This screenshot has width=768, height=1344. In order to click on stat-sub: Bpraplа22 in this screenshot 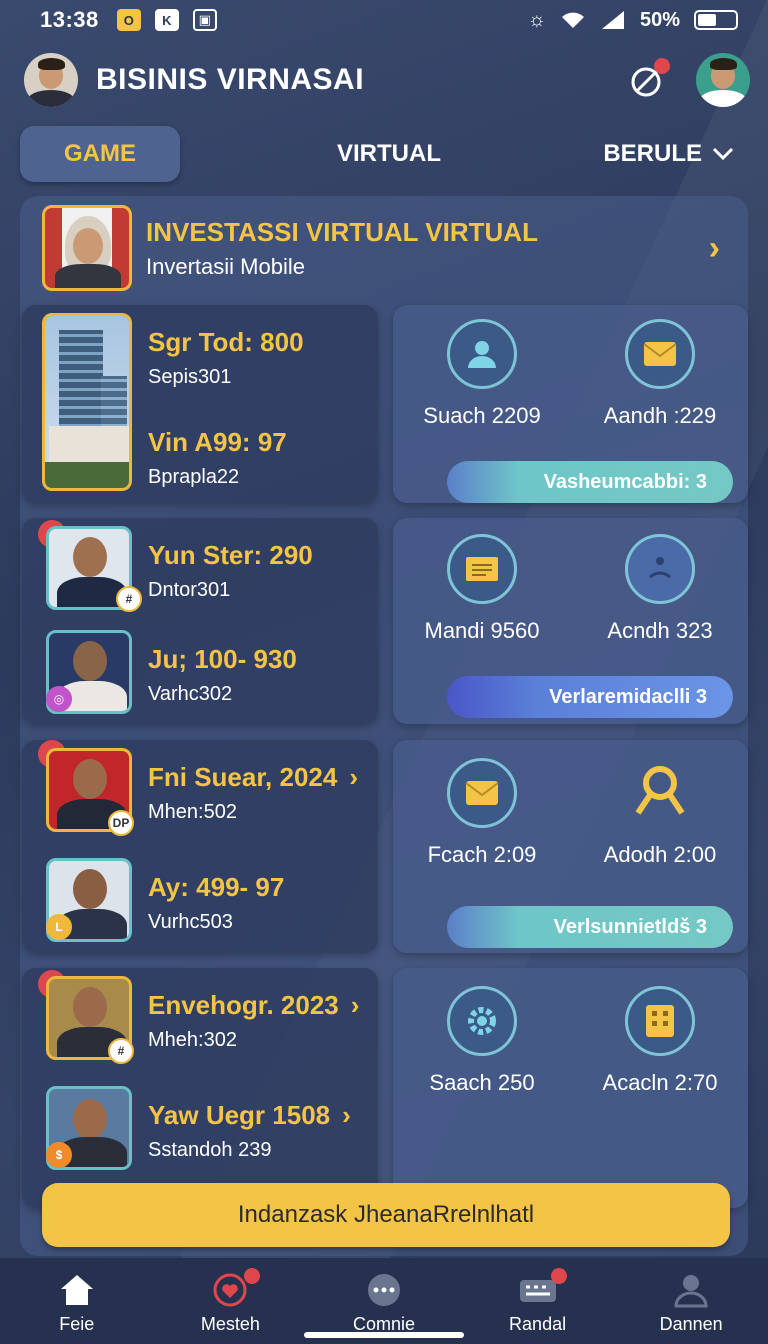, I will do `click(194, 477)`.